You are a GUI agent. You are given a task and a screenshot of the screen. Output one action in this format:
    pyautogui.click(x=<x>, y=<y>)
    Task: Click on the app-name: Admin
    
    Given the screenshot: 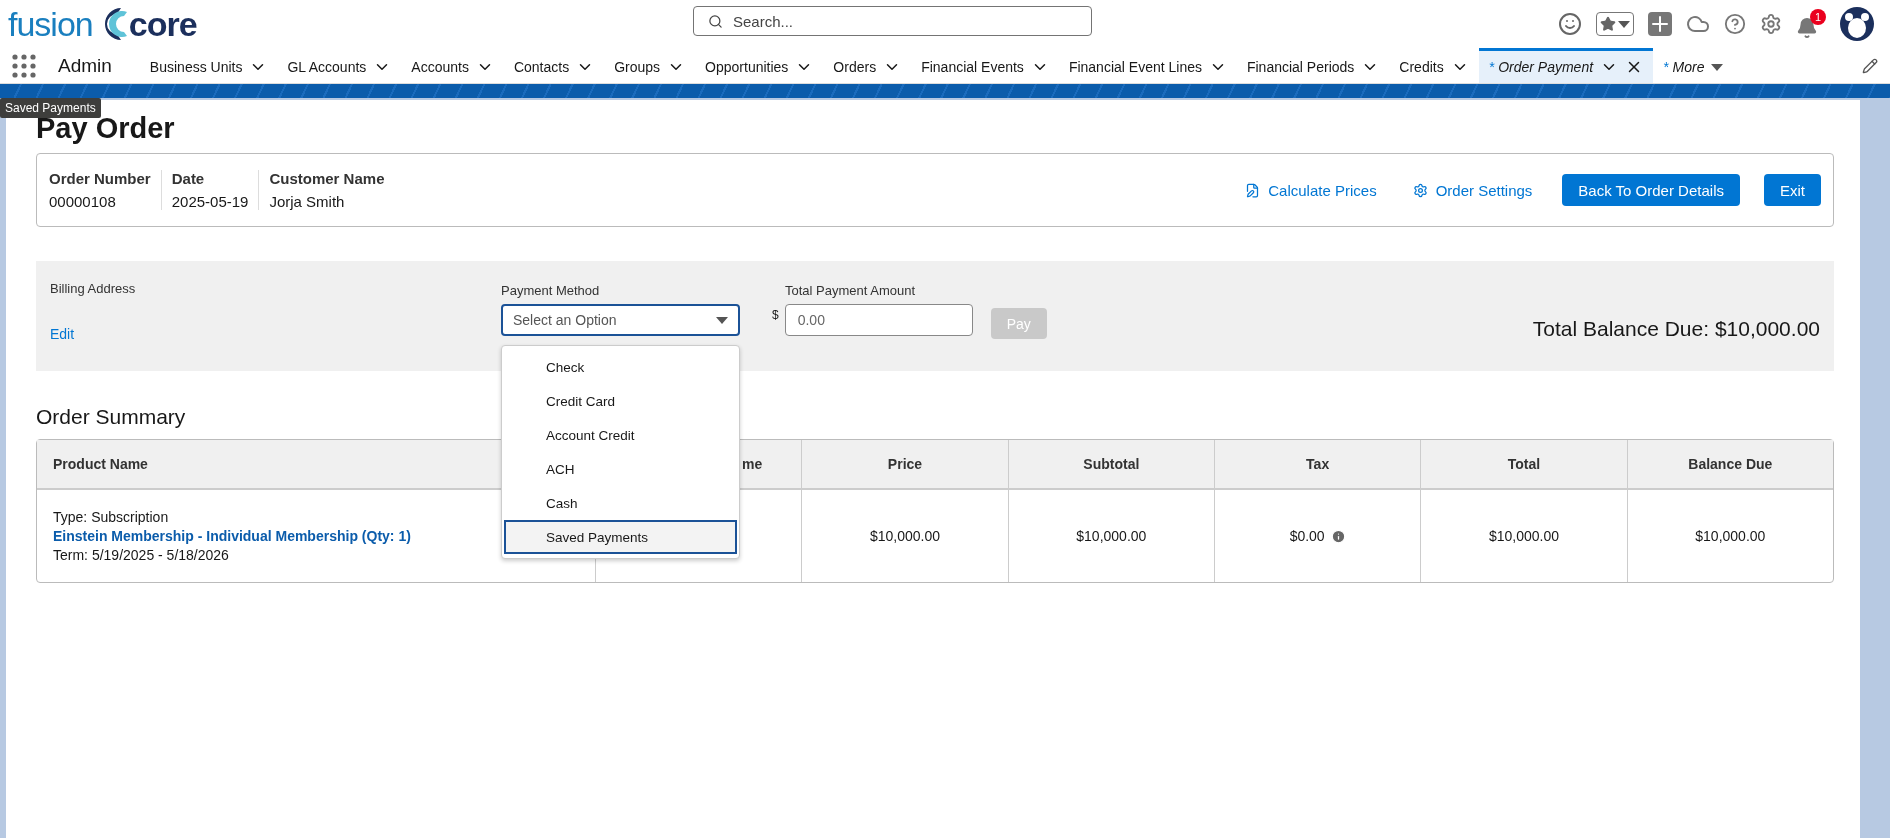 What is the action you would take?
    pyautogui.click(x=85, y=65)
    